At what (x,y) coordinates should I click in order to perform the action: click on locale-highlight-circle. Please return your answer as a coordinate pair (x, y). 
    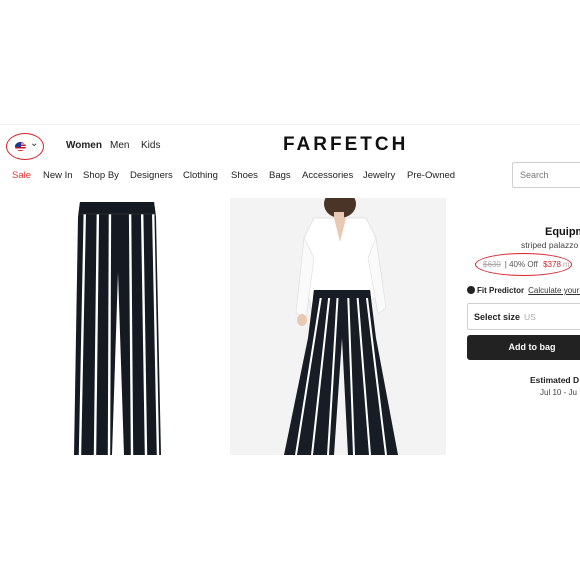
    Looking at the image, I should click on (25, 146).